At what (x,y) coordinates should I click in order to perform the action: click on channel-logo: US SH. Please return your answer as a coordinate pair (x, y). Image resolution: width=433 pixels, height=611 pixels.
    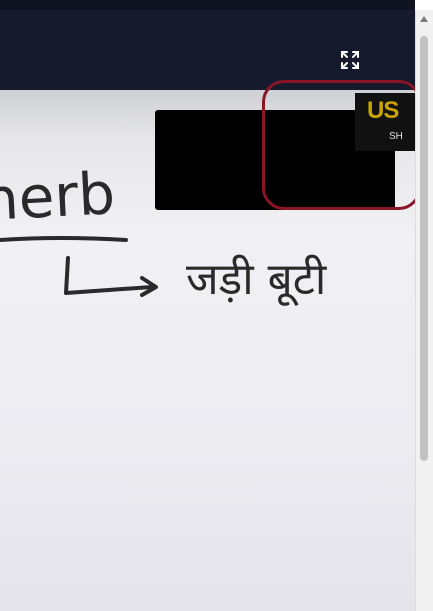
    Looking at the image, I should click on (385, 122).